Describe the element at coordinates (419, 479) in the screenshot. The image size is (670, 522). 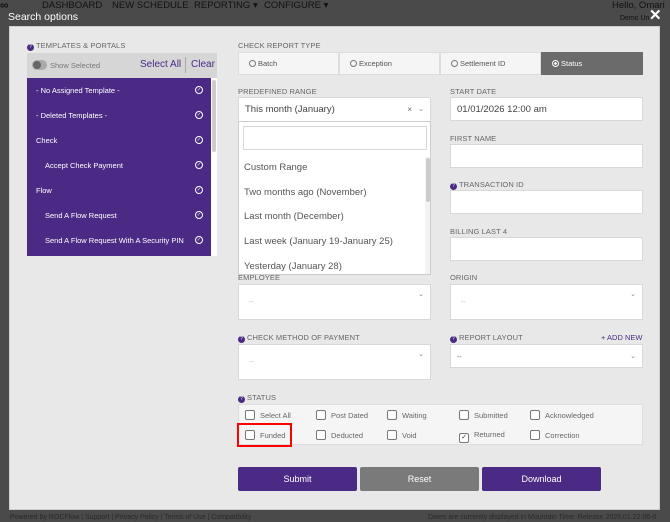
I see `reset-button: Reset` at that location.